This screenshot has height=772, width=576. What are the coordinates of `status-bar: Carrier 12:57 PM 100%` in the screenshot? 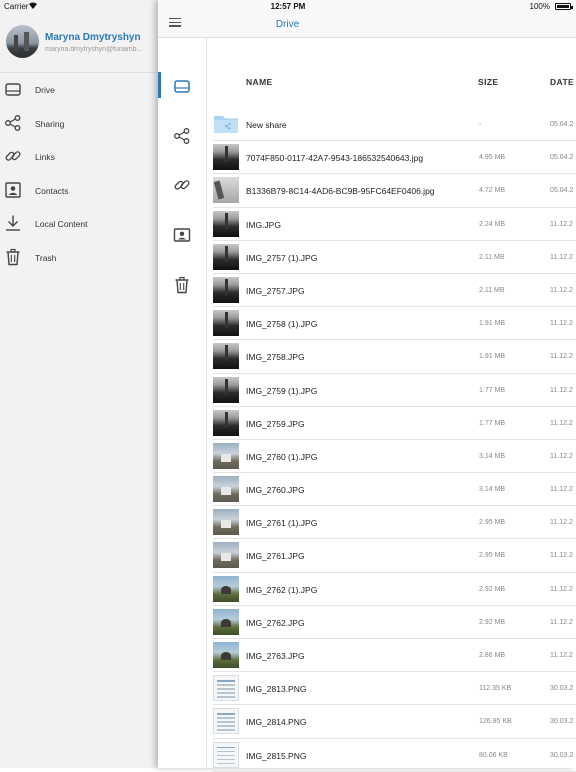 It's located at (288, 6).